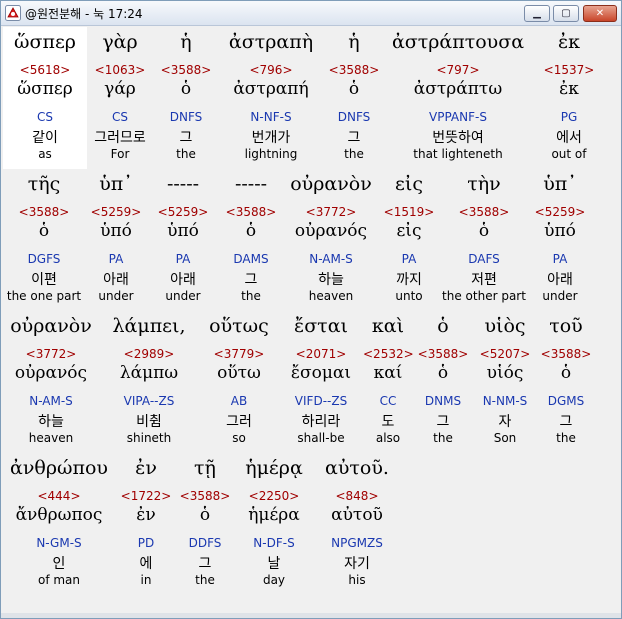 The image size is (622, 619). I want to click on word-cell: ἐν <1722> ἐν PD 에 in, so click(146, 523).